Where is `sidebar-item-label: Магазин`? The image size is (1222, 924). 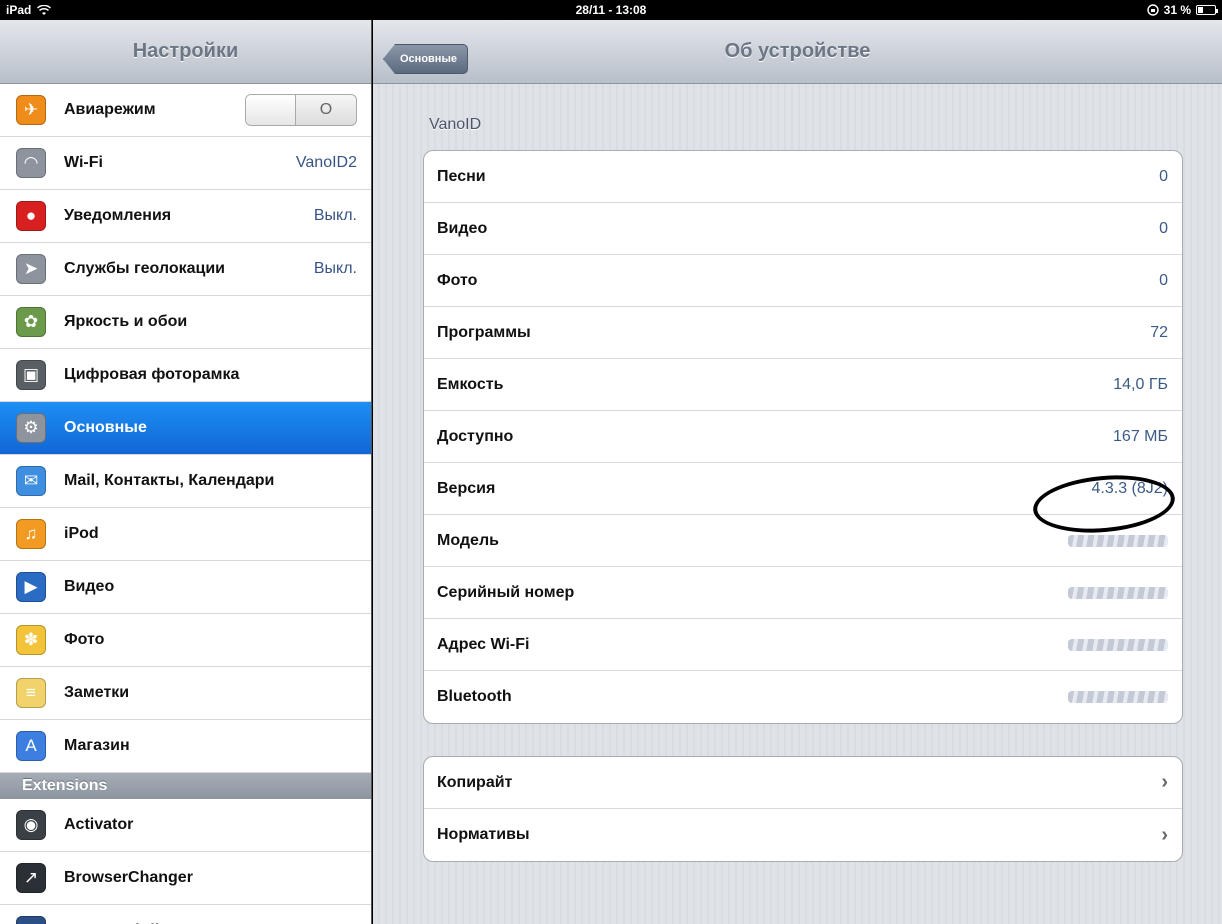 sidebar-item-label: Магазин is located at coordinates (97, 745).